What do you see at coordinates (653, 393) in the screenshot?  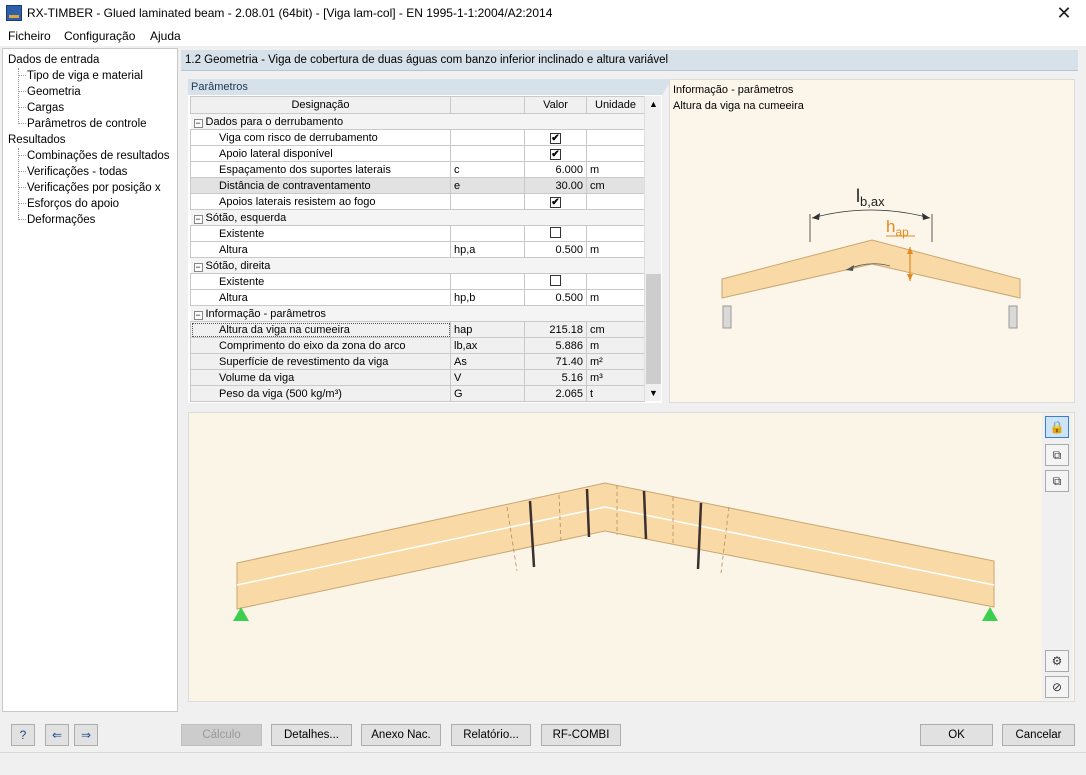 I see `scroll-down-icon: ▼` at bounding box center [653, 393].